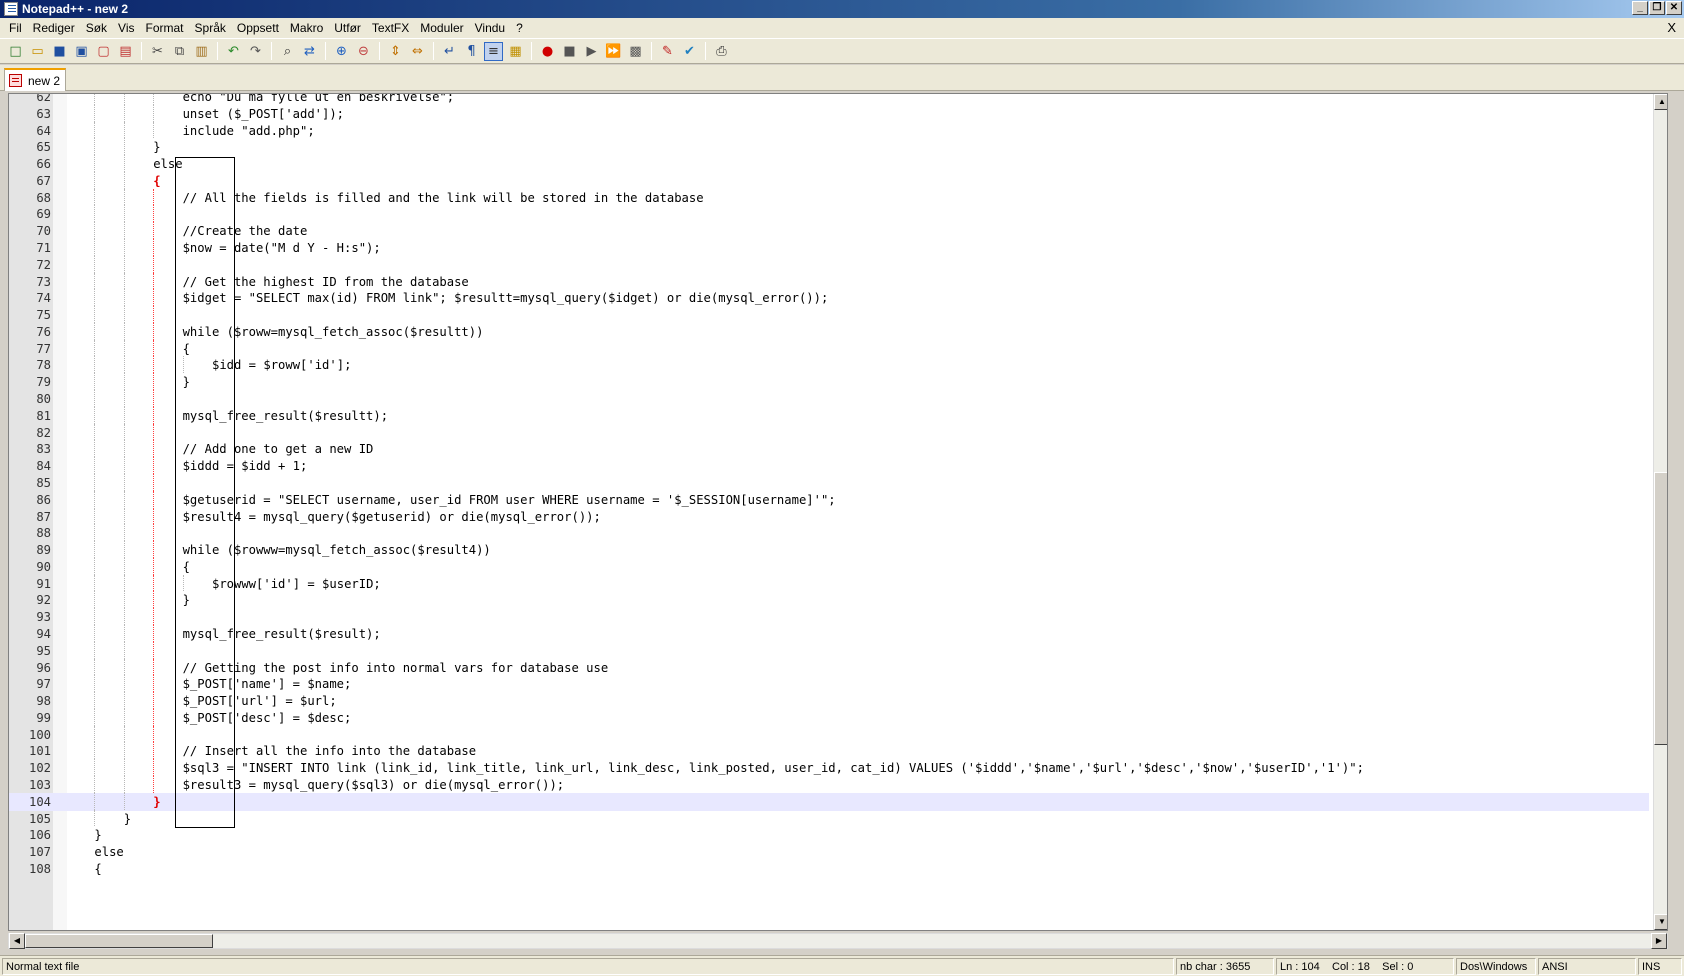  Describe the element at coordinates (829, 735) in the screenshot. I see `code-line: 100` at that location.